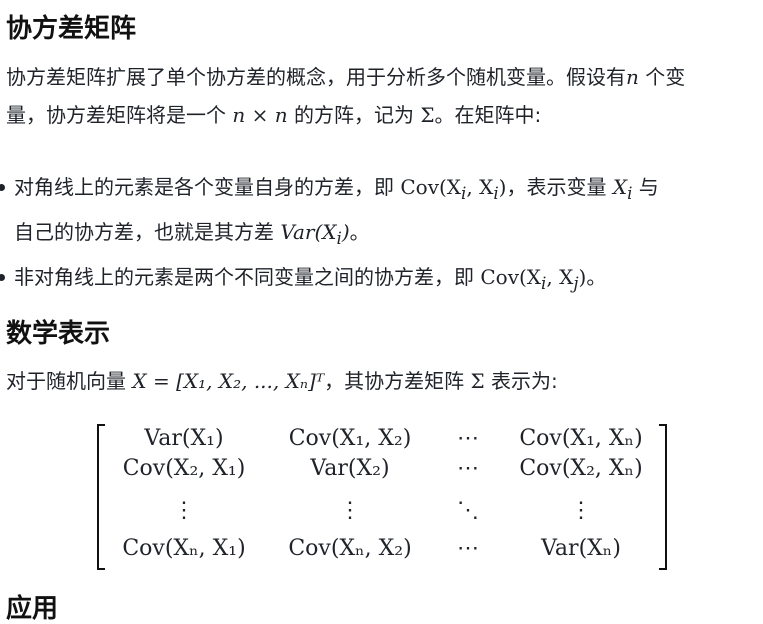 The image size is (763, 624). What do you see at coordinates (345, 232) in the screenshot?
I see `math-part: )` at bounding box center [345, 232].